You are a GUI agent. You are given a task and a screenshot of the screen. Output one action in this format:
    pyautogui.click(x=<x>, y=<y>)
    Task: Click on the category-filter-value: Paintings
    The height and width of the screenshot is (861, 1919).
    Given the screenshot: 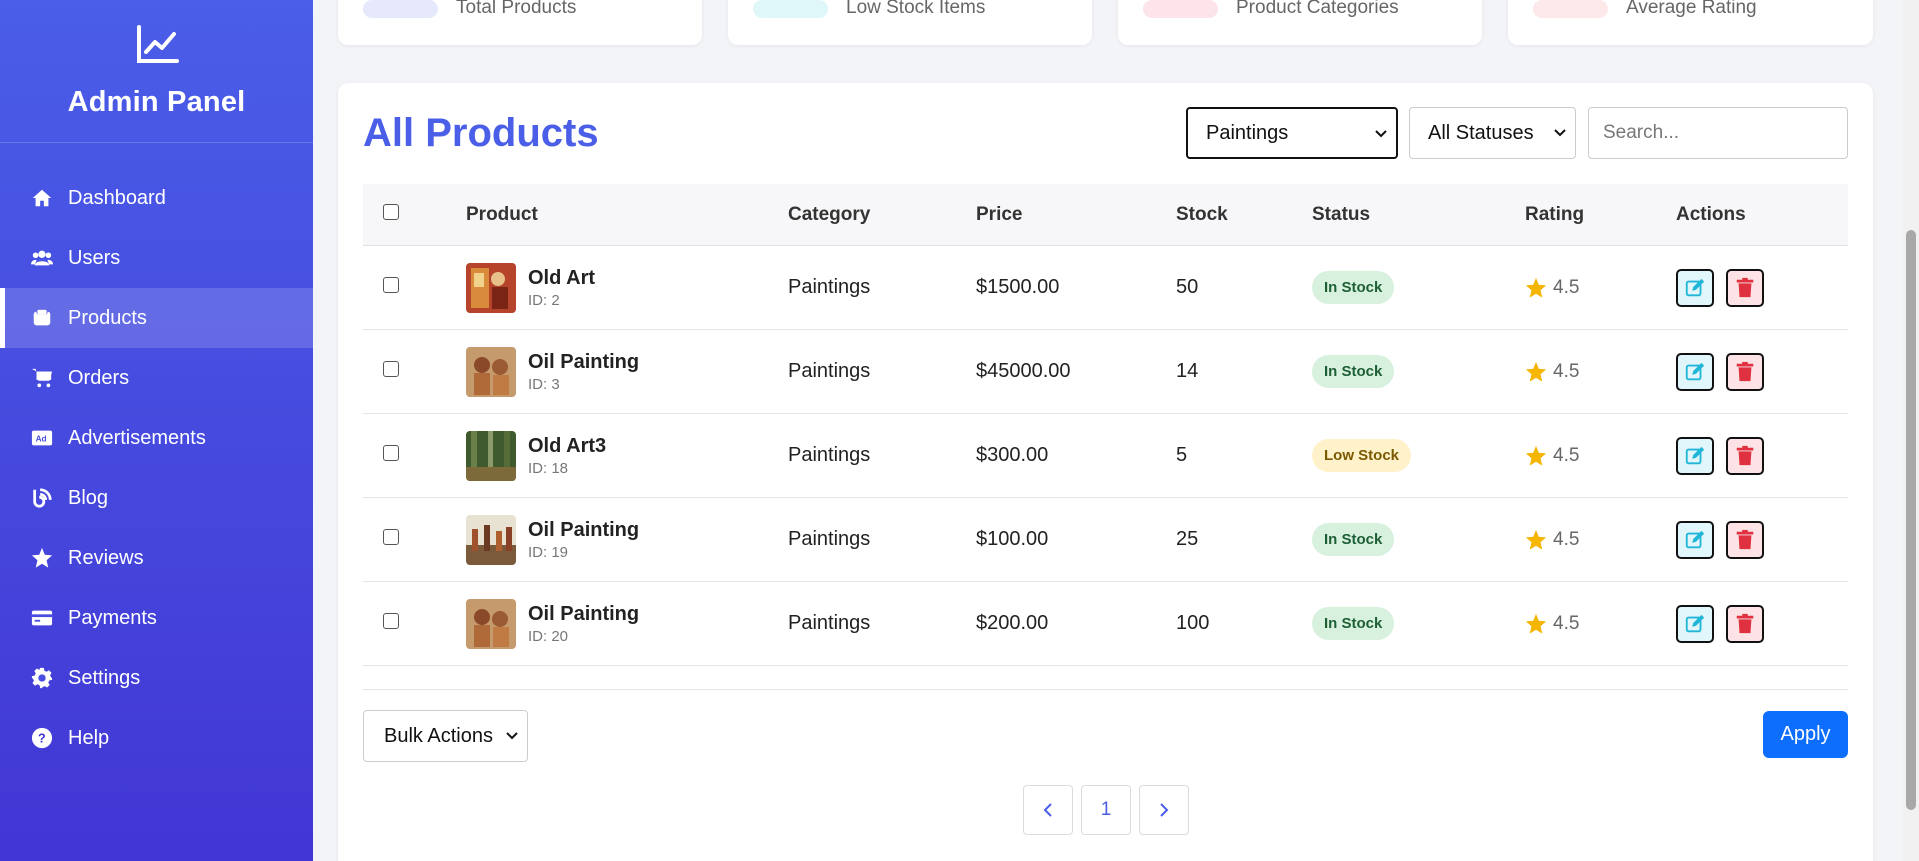 What is the action you would take?
    pyautogui.click(x=1247, y=132)
    